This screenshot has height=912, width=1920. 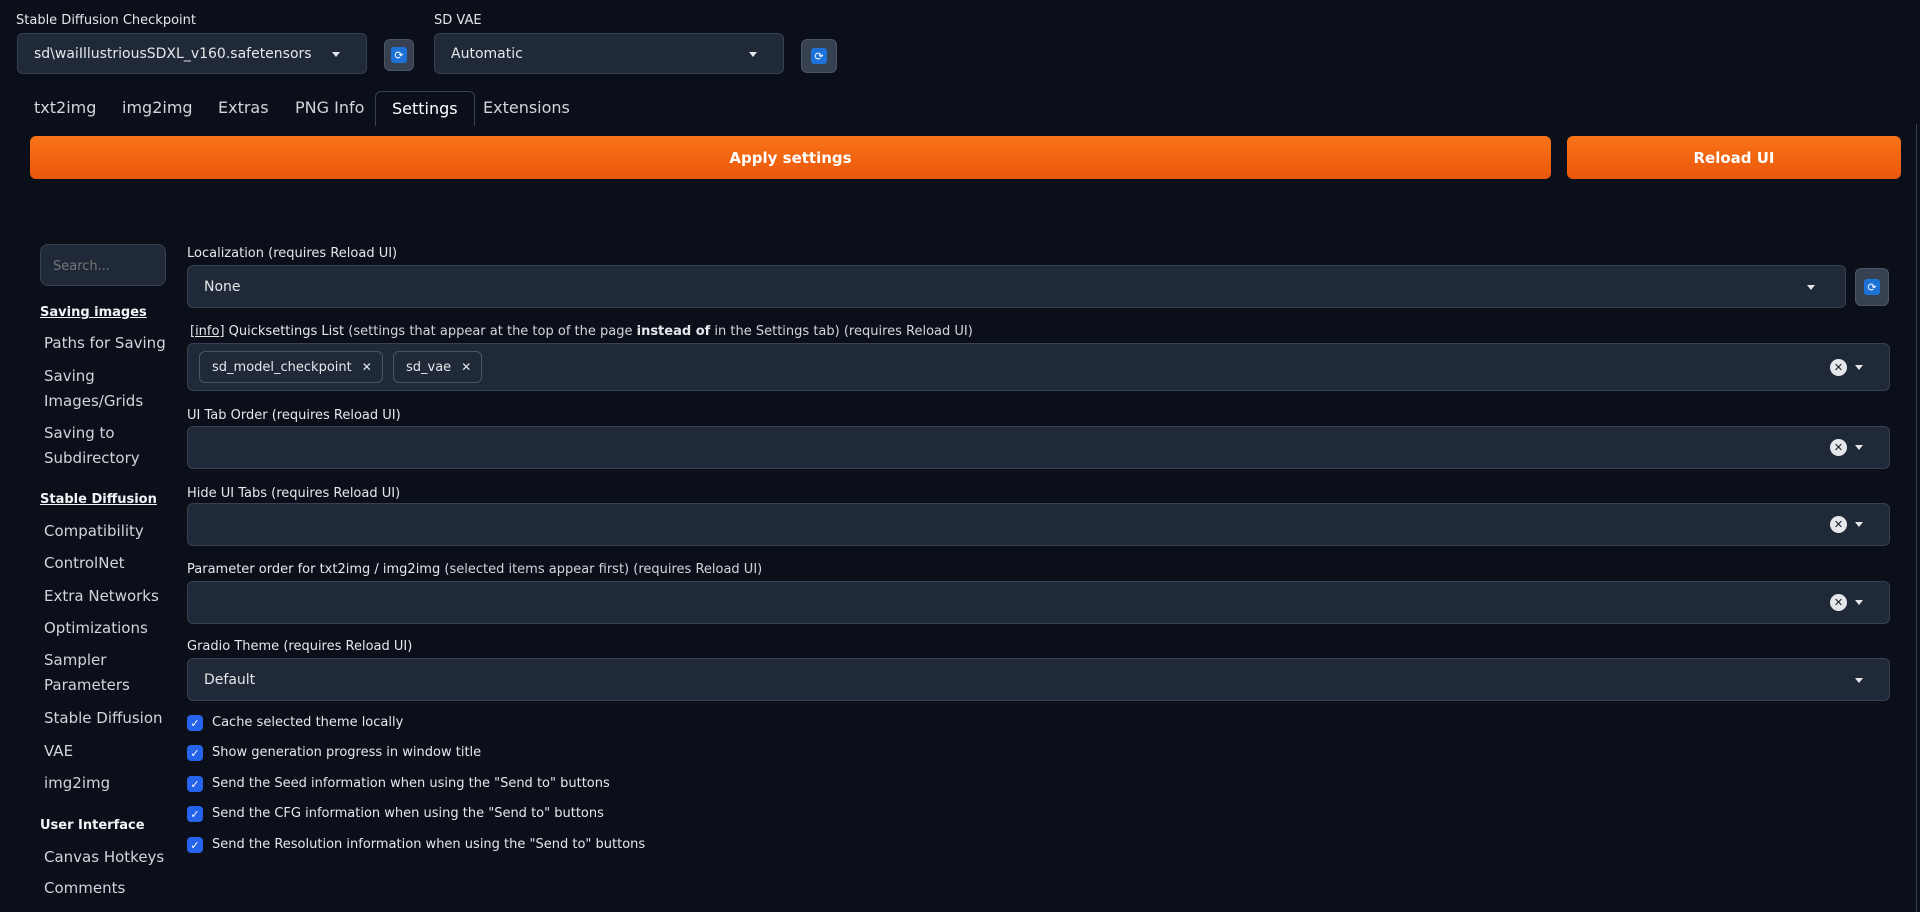 I want to click on refresh-localization-button: ⟳, so click(x=1872, y=287).